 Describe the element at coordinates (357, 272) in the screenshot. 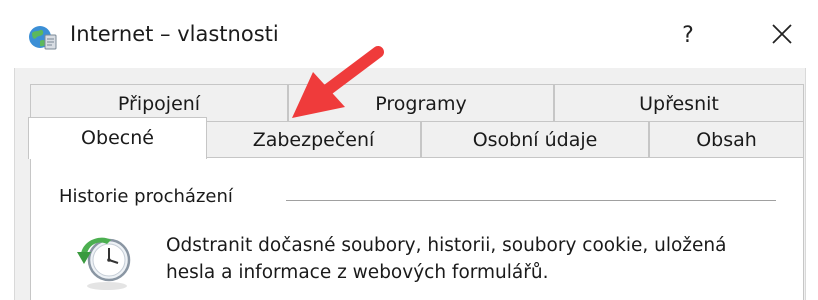

I see `history-description-line2: hesla a informace z webových formulářů.` at that location.